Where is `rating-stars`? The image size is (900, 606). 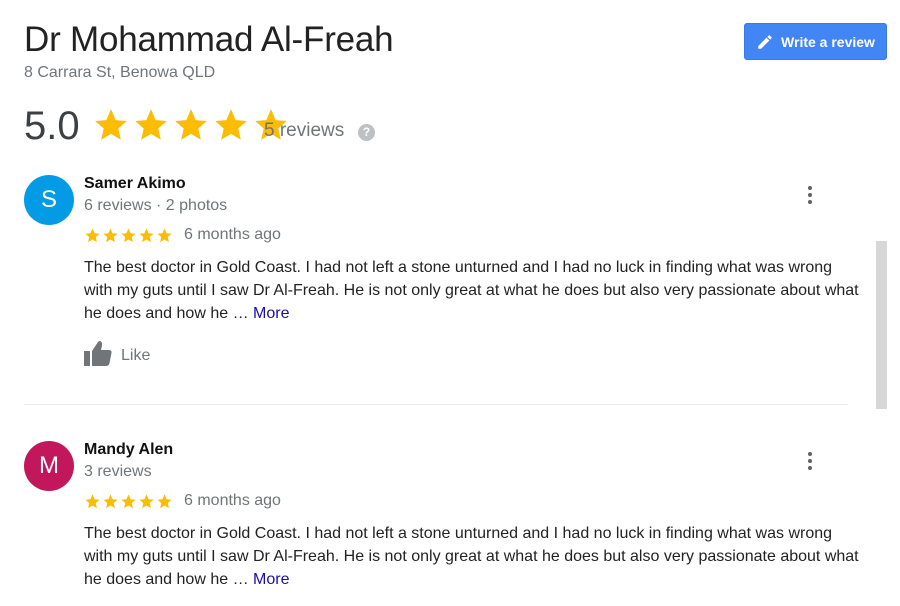 rating-stars is located at coordinates (192, 125).